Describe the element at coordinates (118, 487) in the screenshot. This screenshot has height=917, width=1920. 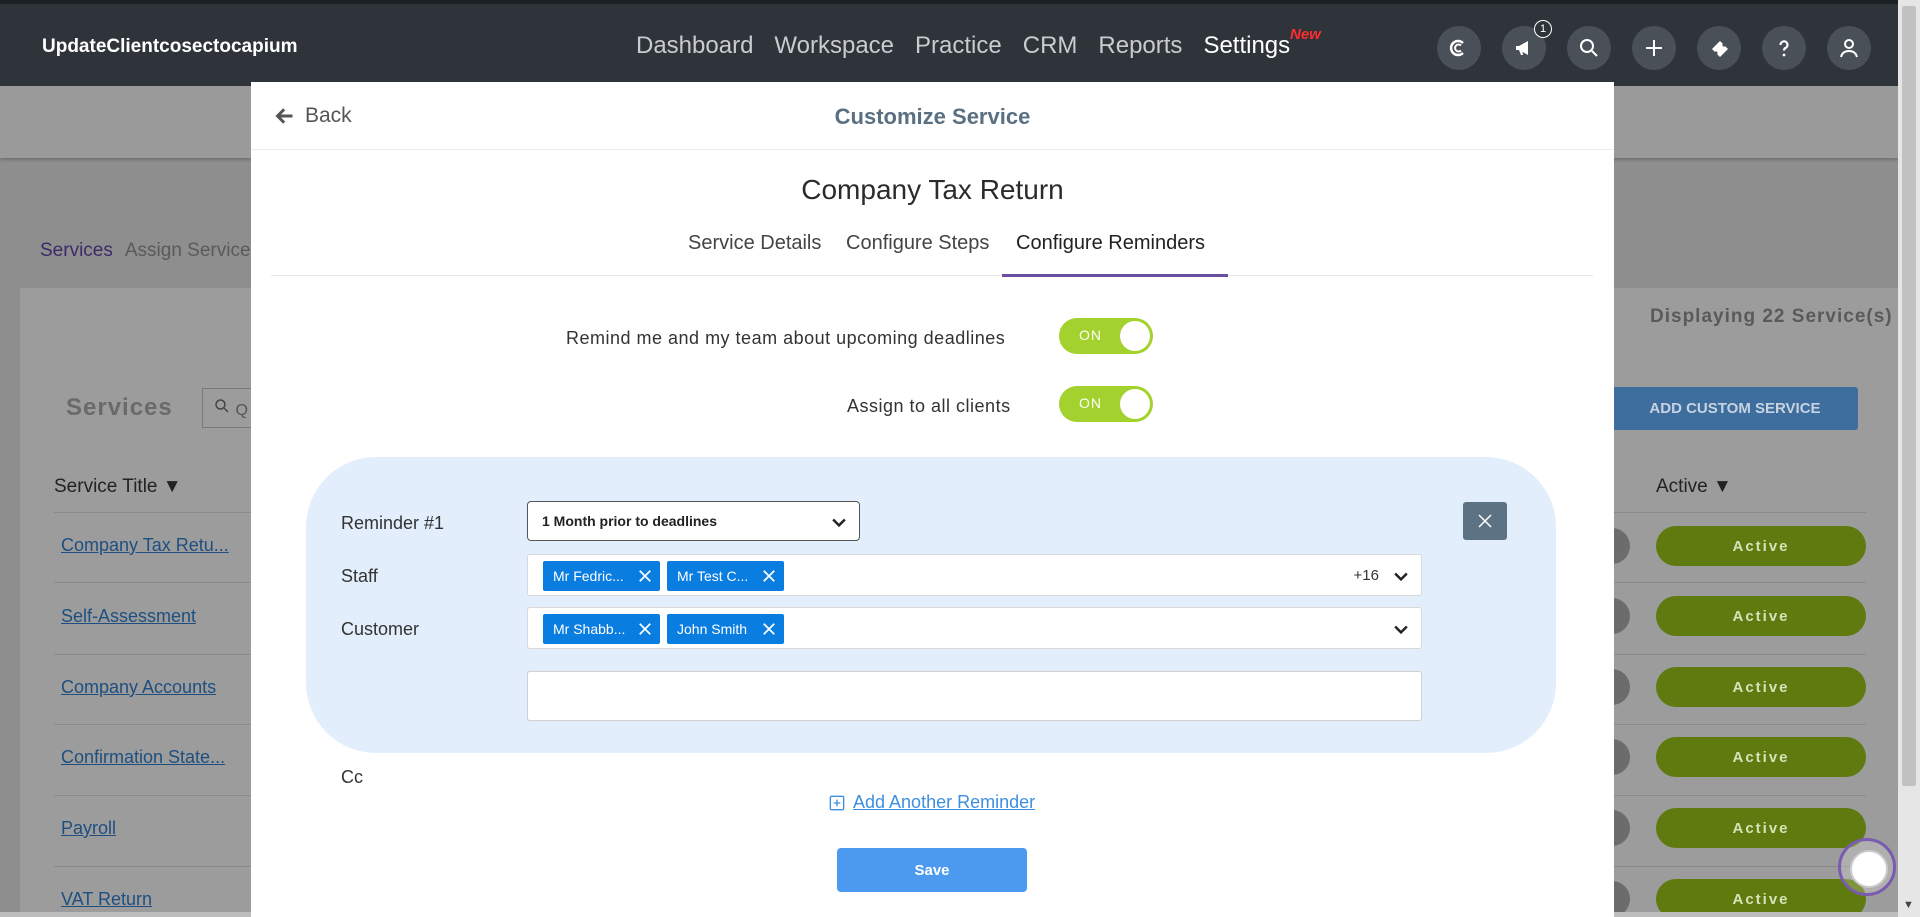
I see `column-service-title: Service Title ▼` at that location.